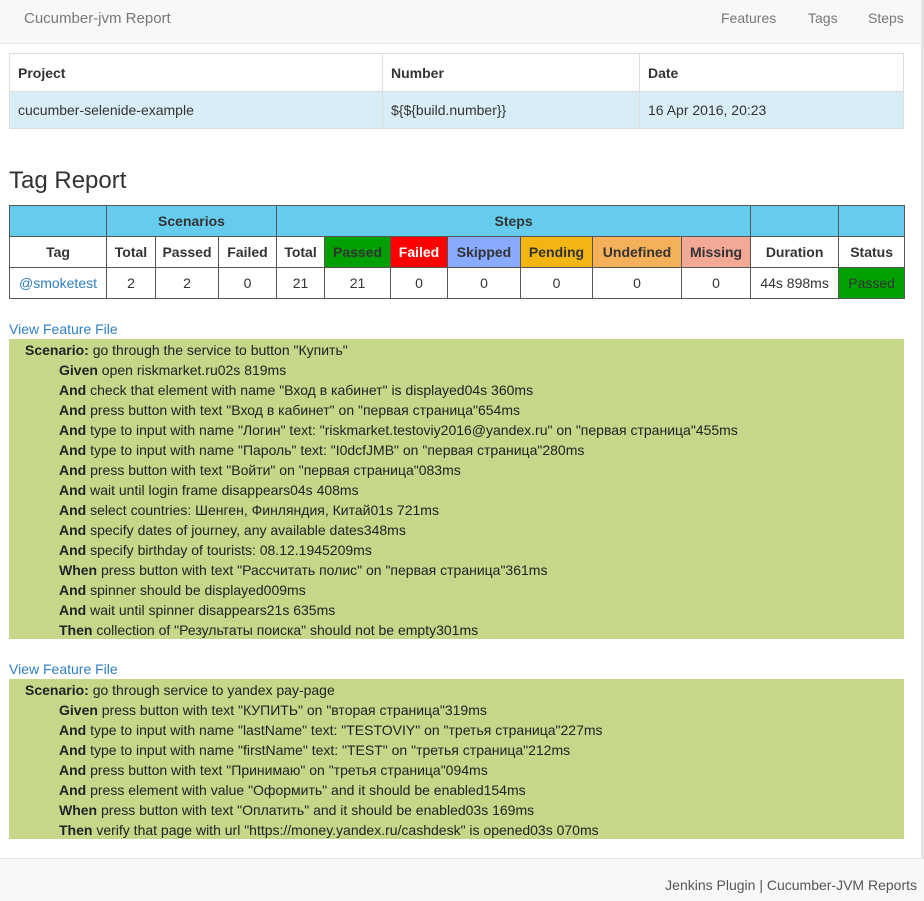 The width and height of the screenshot is (924, 901). Describe the element at coordinates (557, 252) in the screenshot. I see `col-steps-pending: Pending` at that location.